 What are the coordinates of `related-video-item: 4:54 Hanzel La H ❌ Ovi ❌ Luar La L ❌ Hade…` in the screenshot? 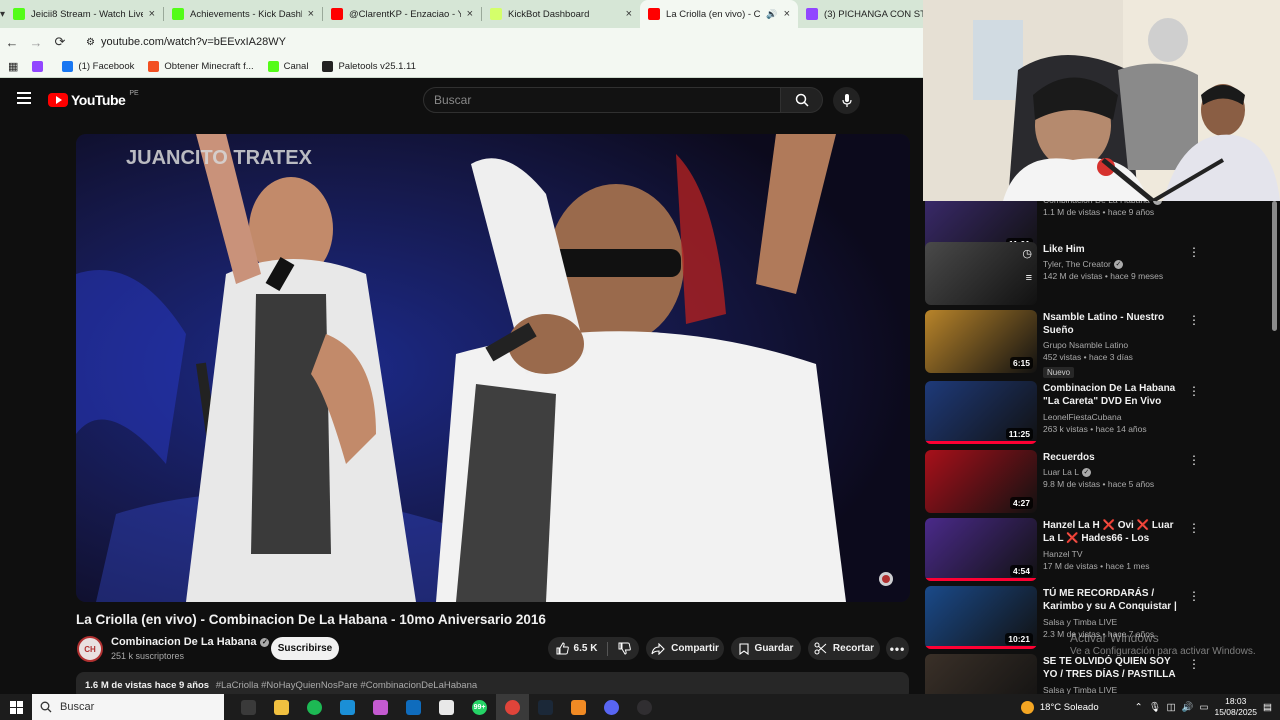 It's located at (1100, 550).